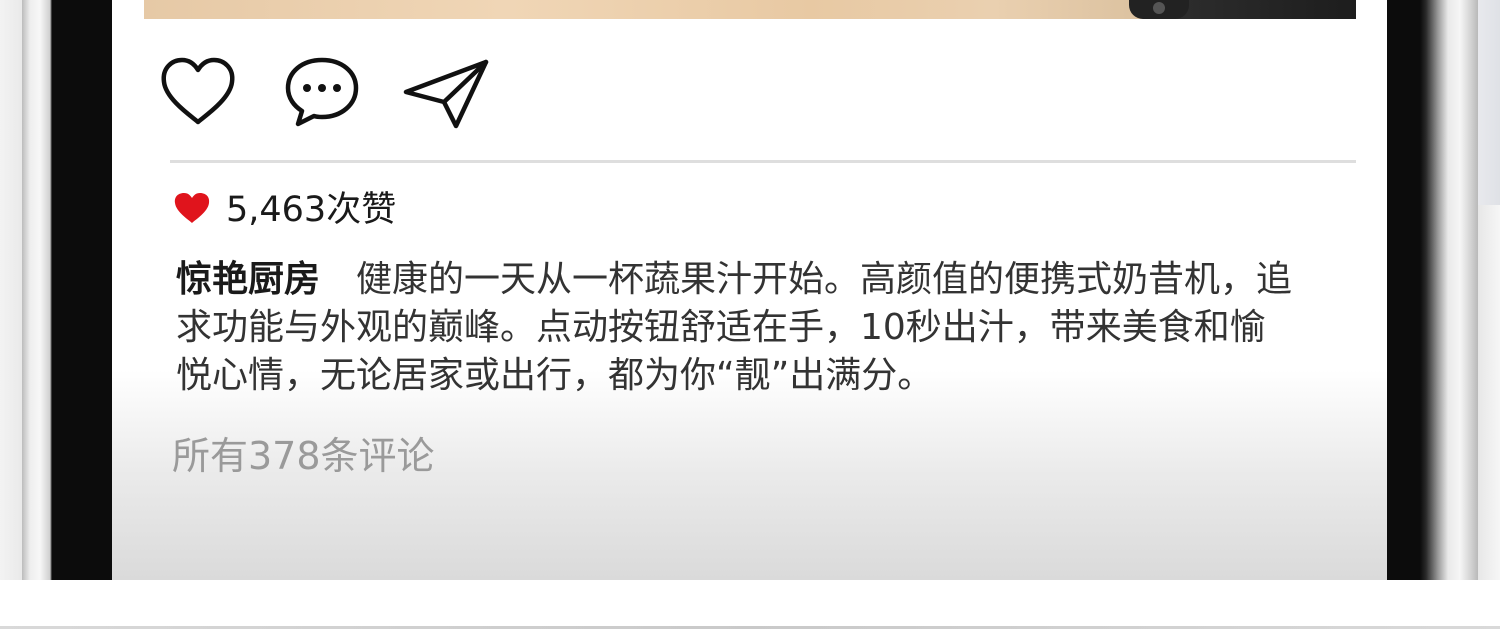  I want to click on paper-plane-icon, so click(447, 92).